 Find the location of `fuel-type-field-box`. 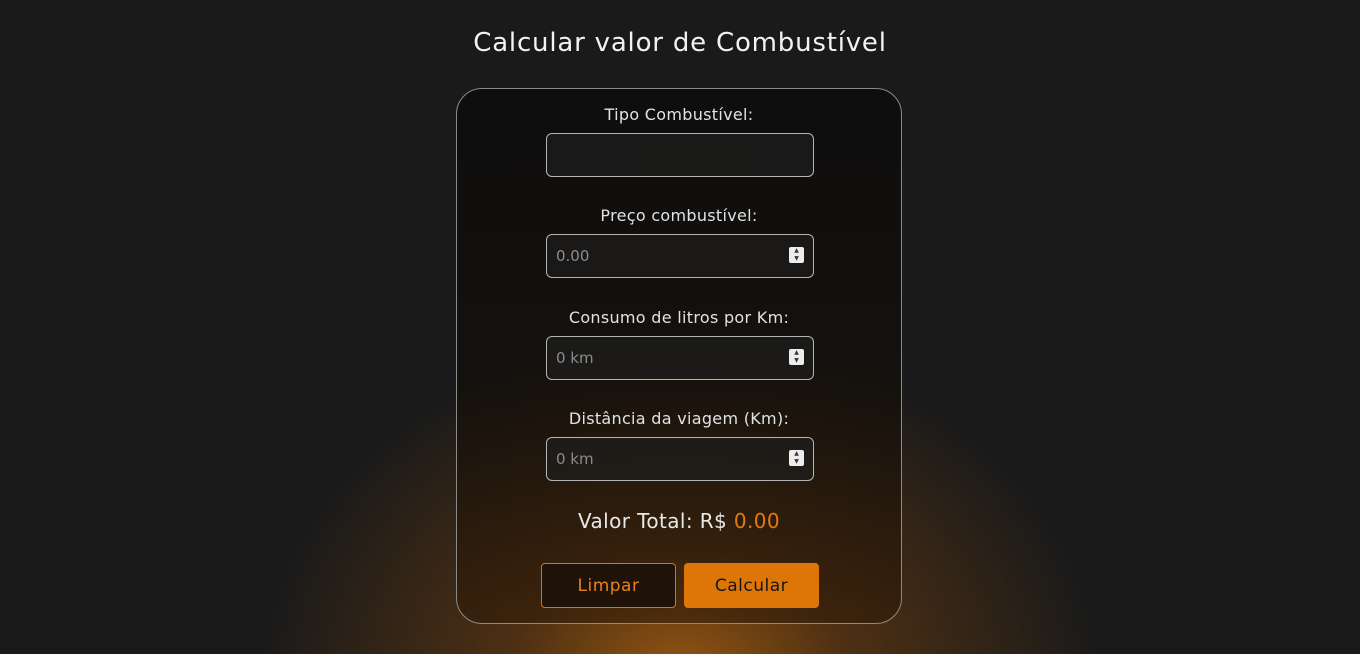

fuel-type-field-box is located at coordinates (680, 155).